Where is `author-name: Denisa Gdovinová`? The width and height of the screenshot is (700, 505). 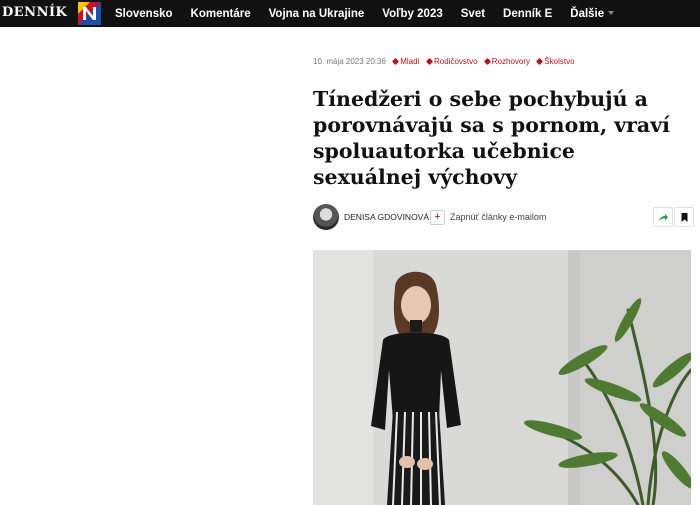 author-name: Denisa Gdovinová is located at coordinates (386, 217).